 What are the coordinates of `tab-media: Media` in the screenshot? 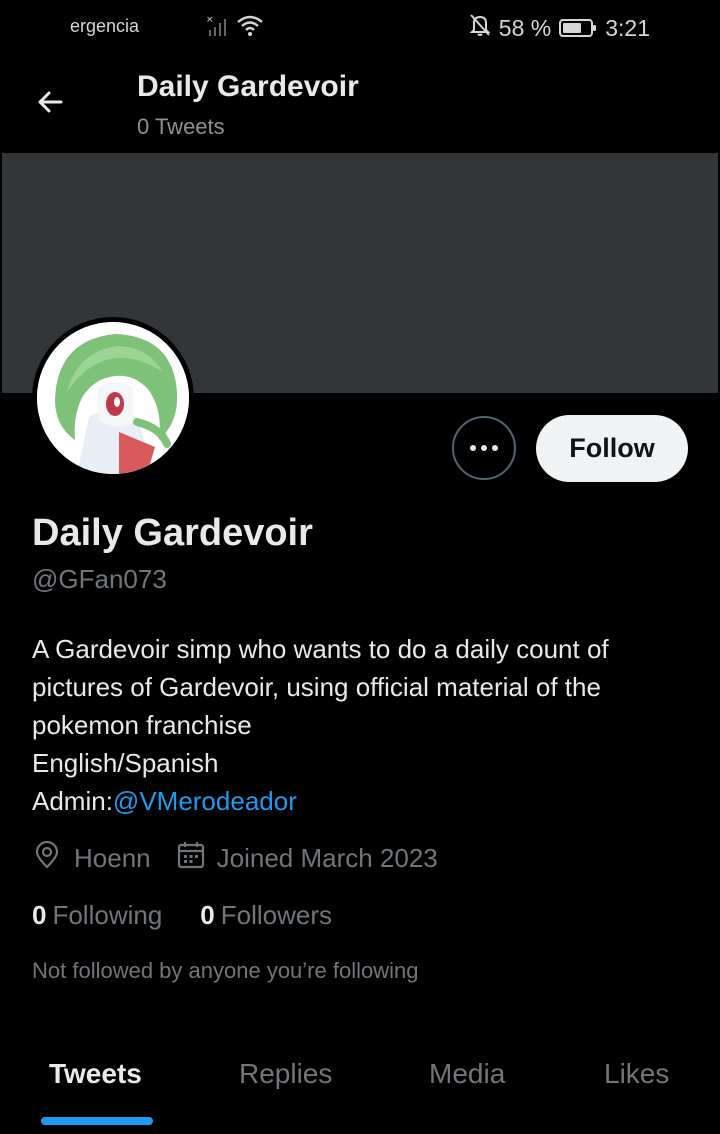 It's located at (467, 1074).